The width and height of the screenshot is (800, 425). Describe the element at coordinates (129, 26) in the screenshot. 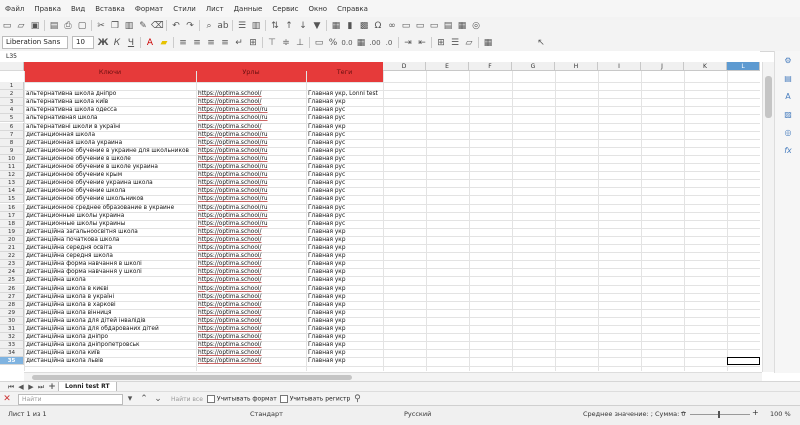

I see `paste-icon: ▥` at that location.